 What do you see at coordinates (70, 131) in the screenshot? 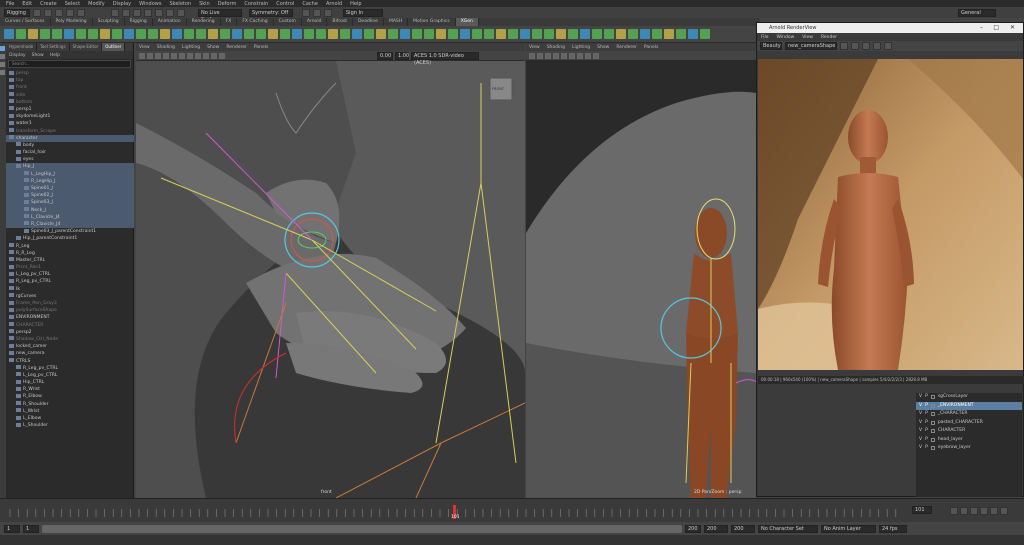
I see `outliner-item: transform_Scrape` at bounding box center [70, 131].